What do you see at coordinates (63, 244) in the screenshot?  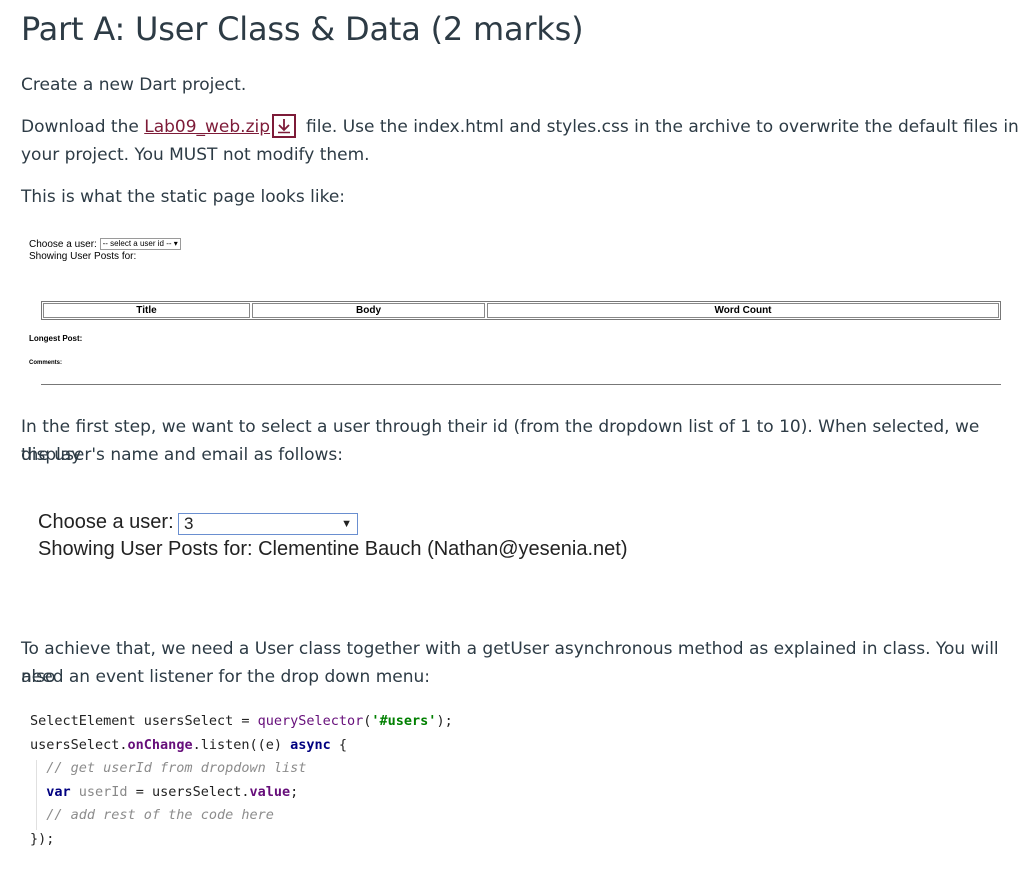 I see `static-choose-label: Choose a user:` at bounding box center [63, 244].